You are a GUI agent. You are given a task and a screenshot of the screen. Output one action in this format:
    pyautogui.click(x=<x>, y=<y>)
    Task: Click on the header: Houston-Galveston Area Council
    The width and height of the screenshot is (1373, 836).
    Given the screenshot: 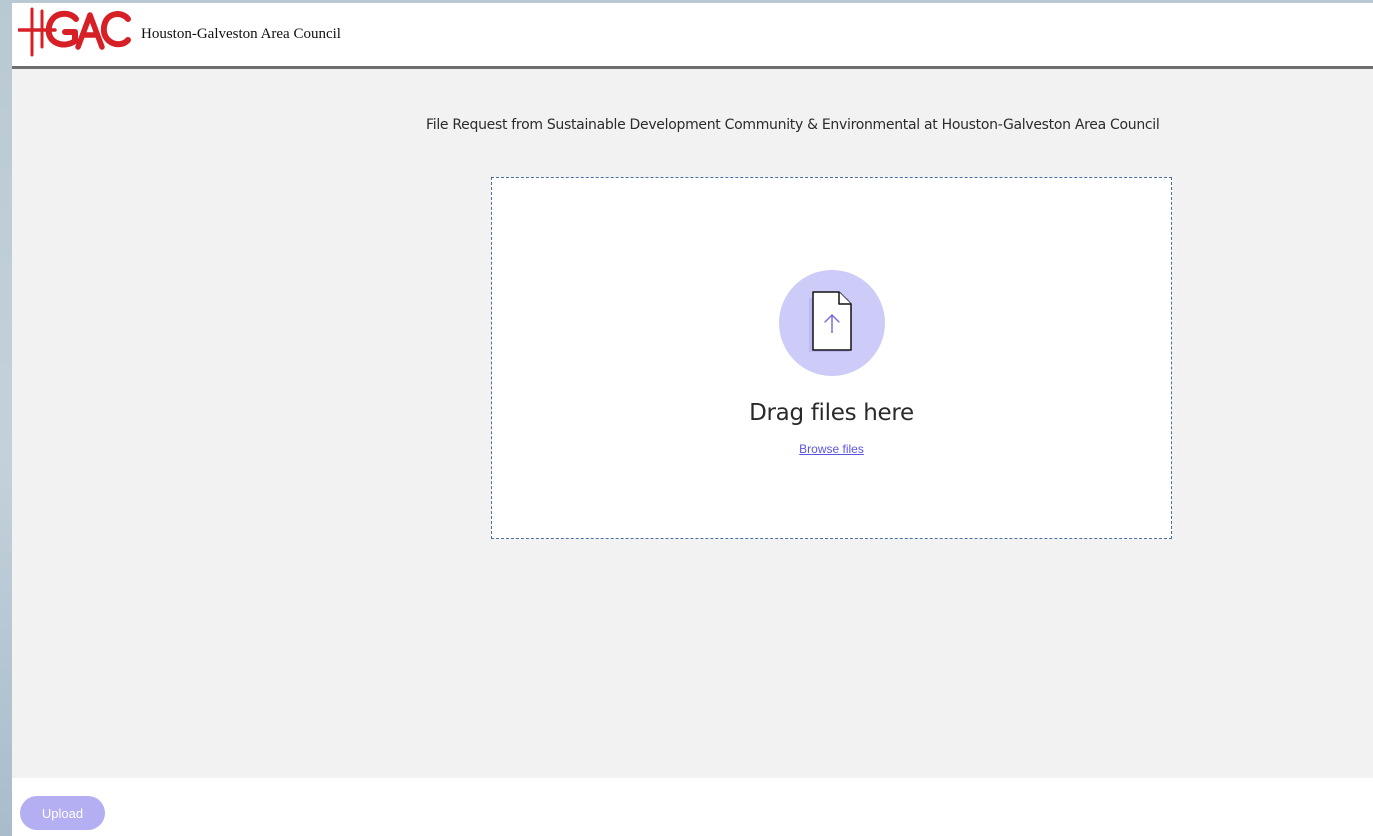 What is the action you would take?
    pyautogui.click(x=692, y=36)
    